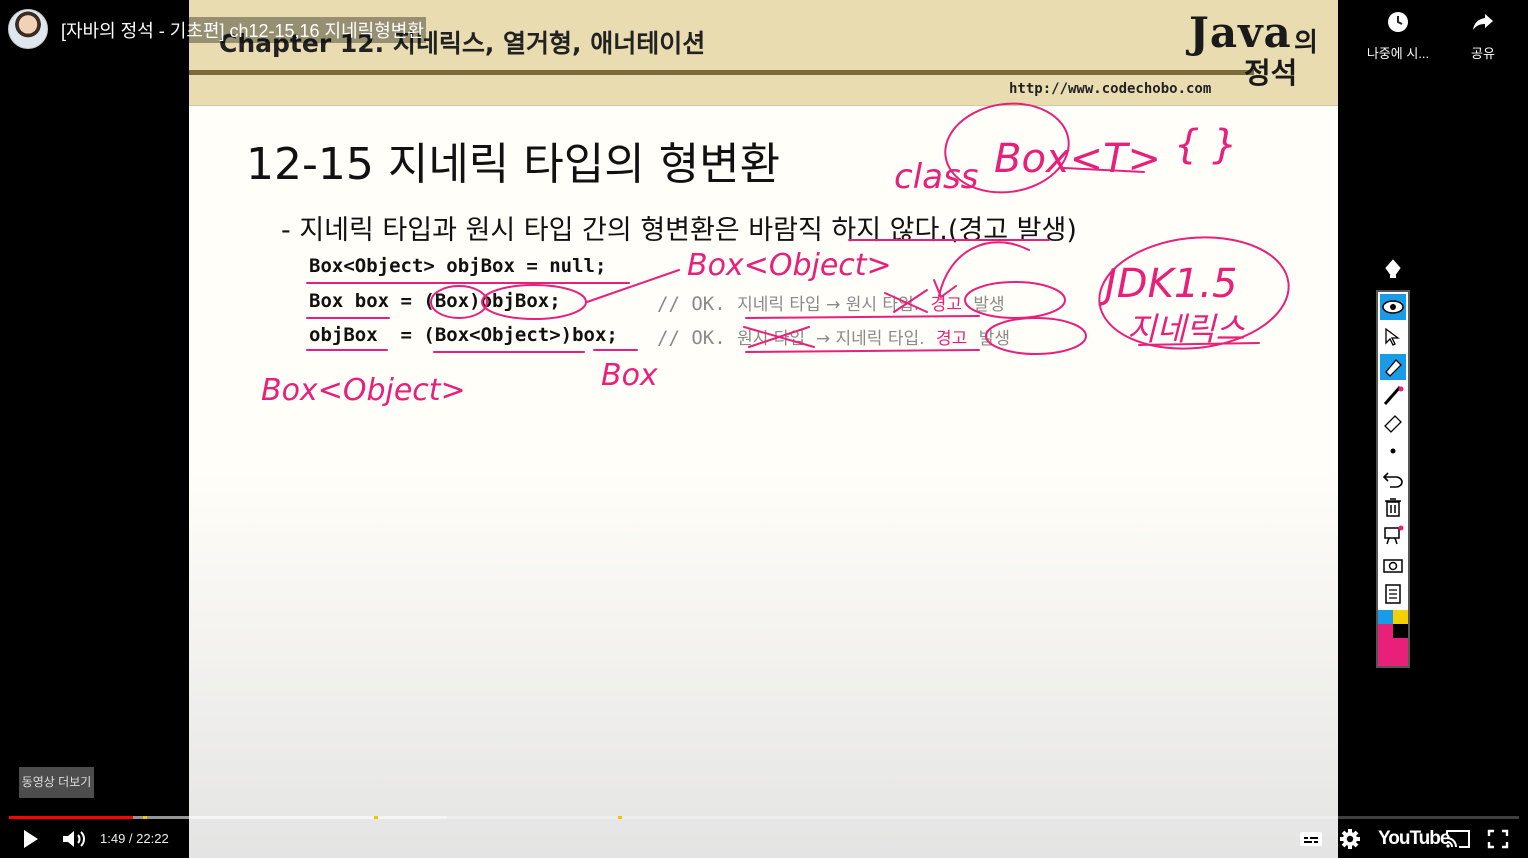  What do you see at coordinates (1393, 479) in the screenshot?
I see `undo-icon` at bounding box center [1393, 479].